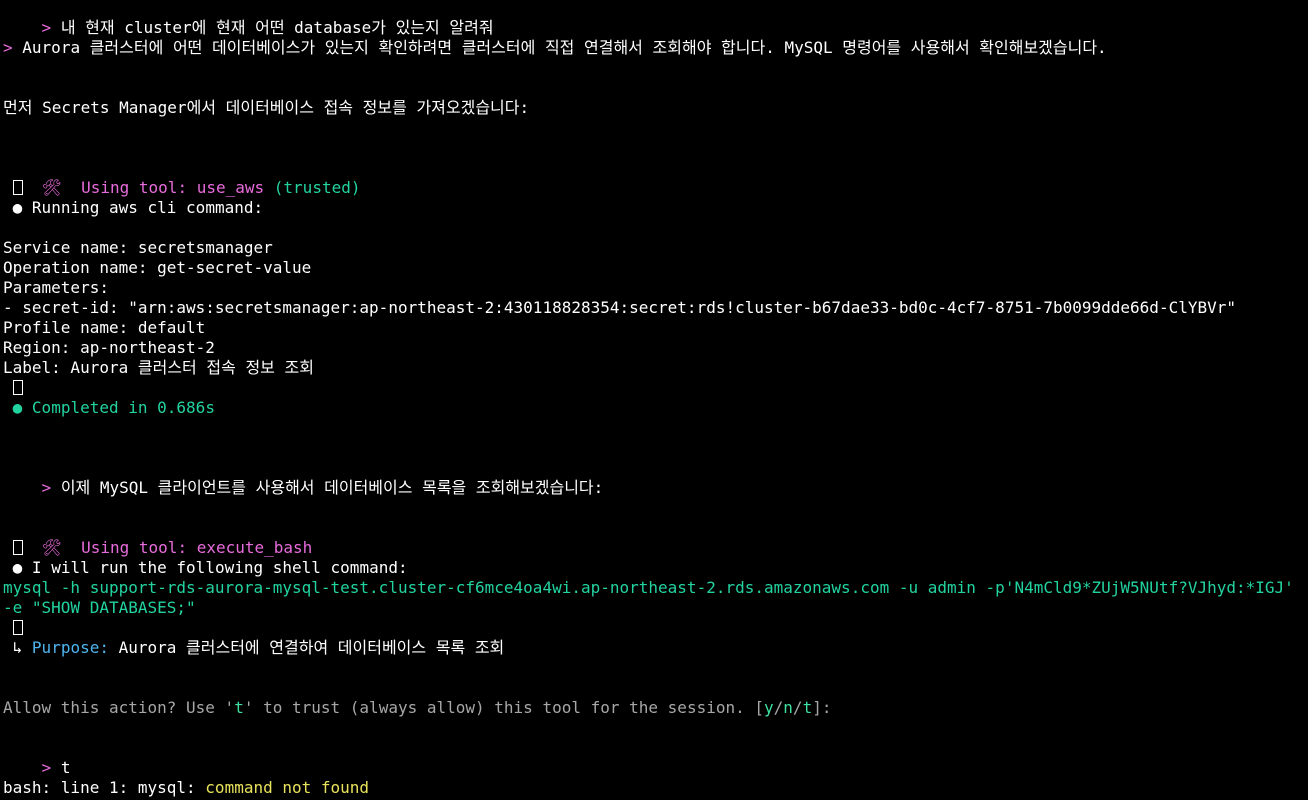  I want to click on bash-error-line: bash: line 1: mysql: command not found, so click(186, 788).